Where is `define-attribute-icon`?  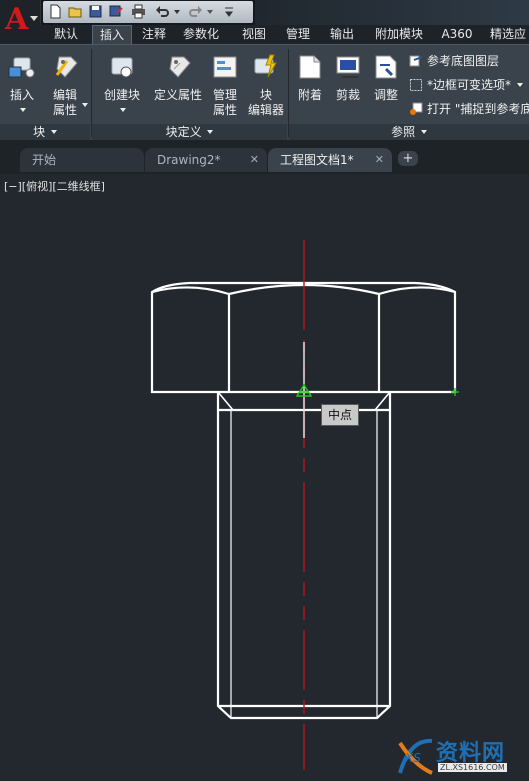 define-attribute-icon is located at coordinates (180, 67).